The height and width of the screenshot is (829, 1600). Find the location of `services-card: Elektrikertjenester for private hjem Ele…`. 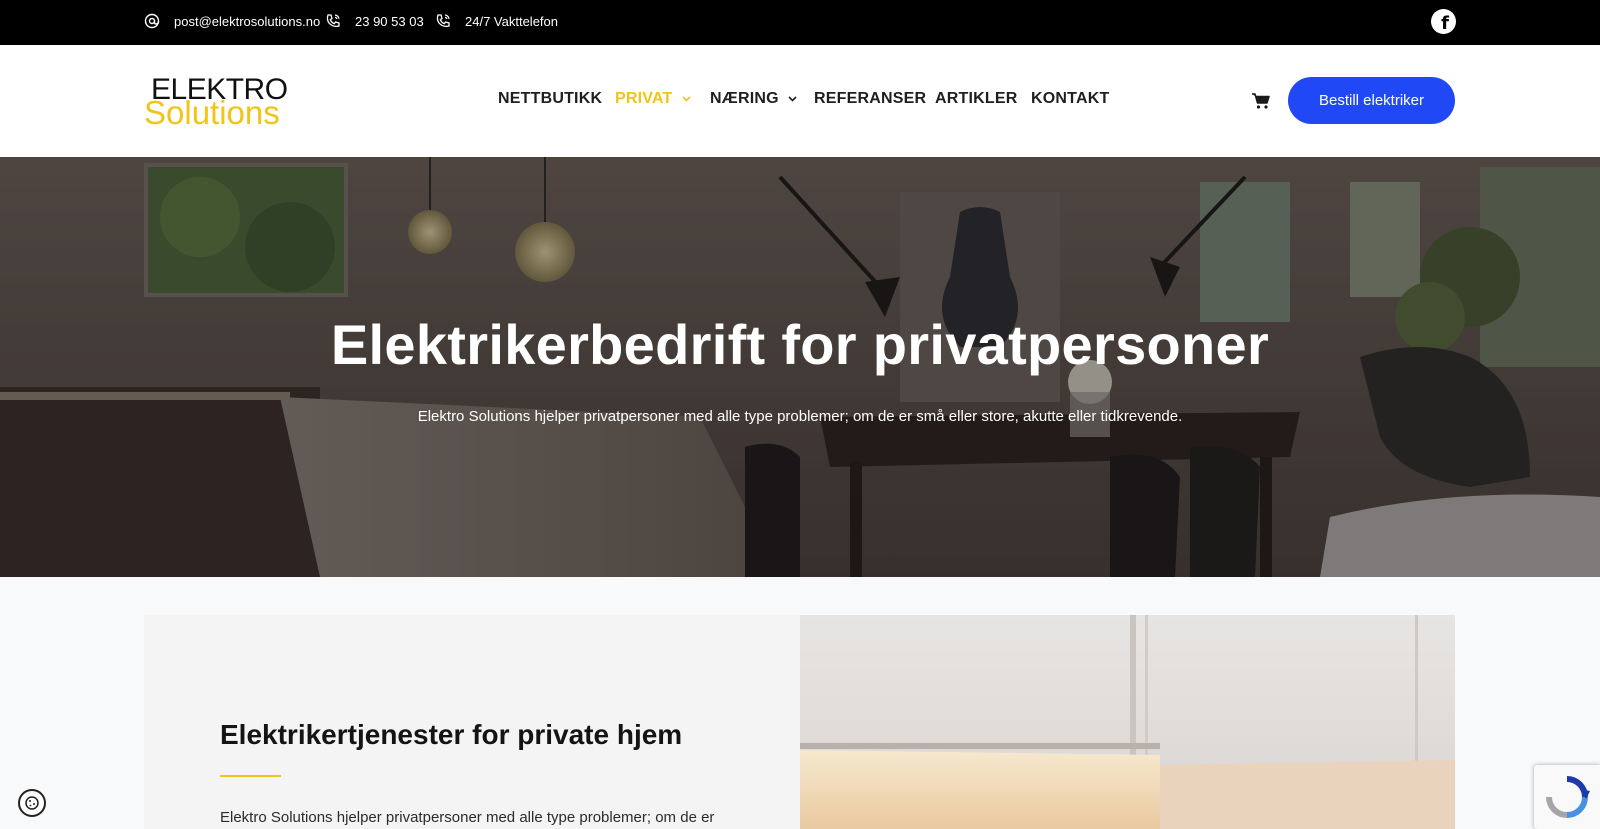

services-card: Elektrikertjenester for private hjem Ele… is located at coordinates (472, 722).